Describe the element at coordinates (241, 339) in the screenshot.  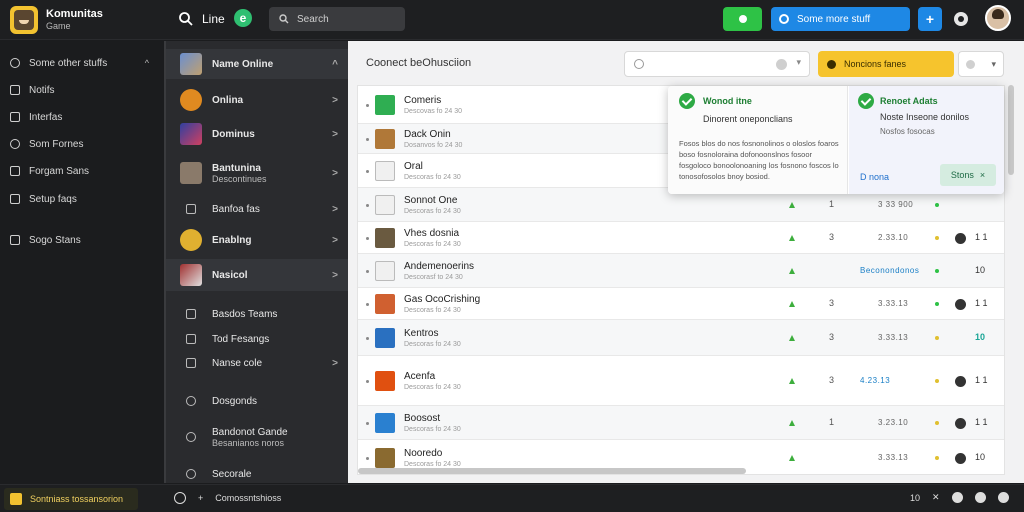
I see `category-label: Tod Fesangs` at that location.